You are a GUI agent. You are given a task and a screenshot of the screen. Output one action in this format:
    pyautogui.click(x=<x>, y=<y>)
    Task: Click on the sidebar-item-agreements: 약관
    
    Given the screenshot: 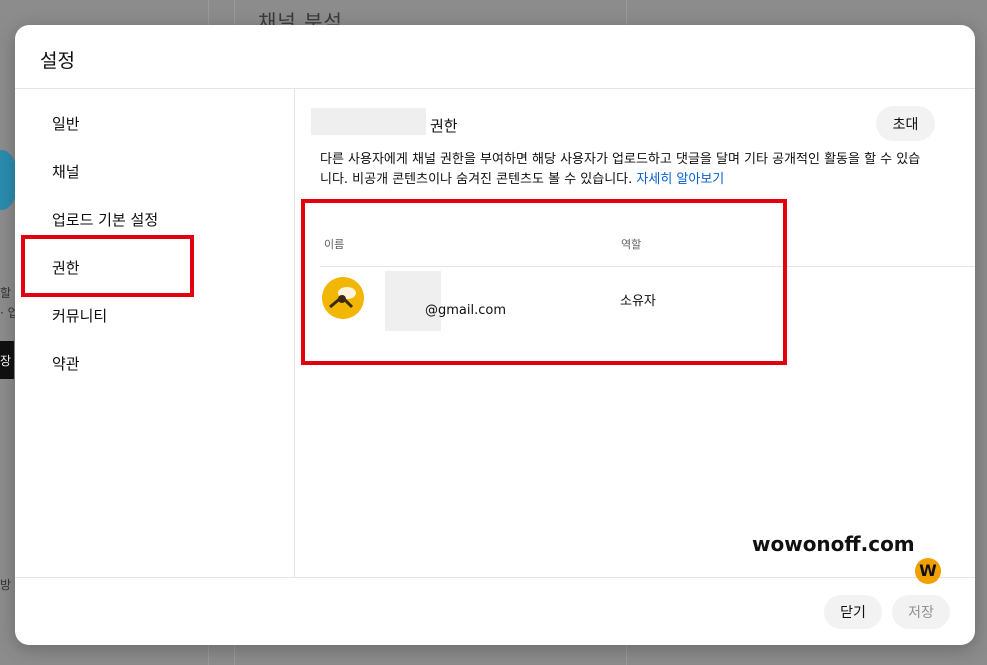 What is the action you would take?
    pyautogui.click(x=66, y=363)
    